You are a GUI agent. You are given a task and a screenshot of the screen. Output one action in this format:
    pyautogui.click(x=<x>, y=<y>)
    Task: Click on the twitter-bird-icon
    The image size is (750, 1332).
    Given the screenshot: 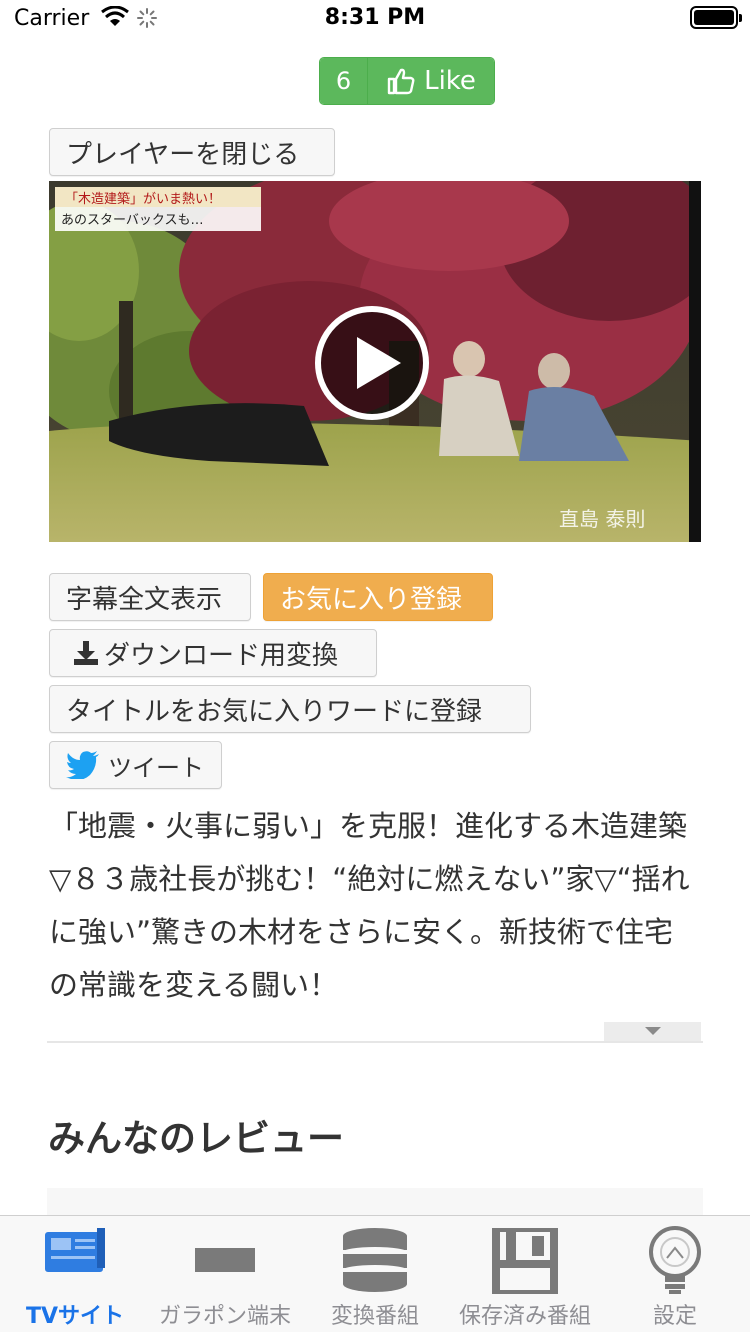 What is the action you would take?
    pyautogui.click(x=82, y=765)
    